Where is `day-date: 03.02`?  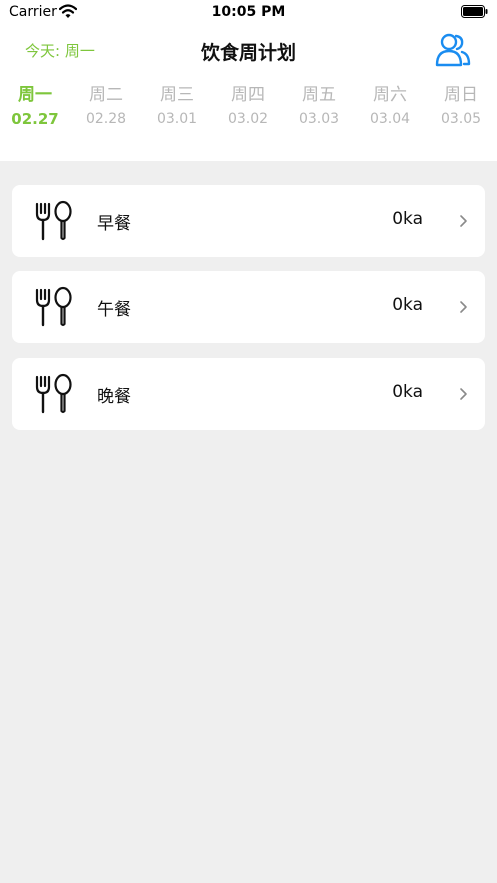
day-date: 03.02 is located at coordinates (248, 119).